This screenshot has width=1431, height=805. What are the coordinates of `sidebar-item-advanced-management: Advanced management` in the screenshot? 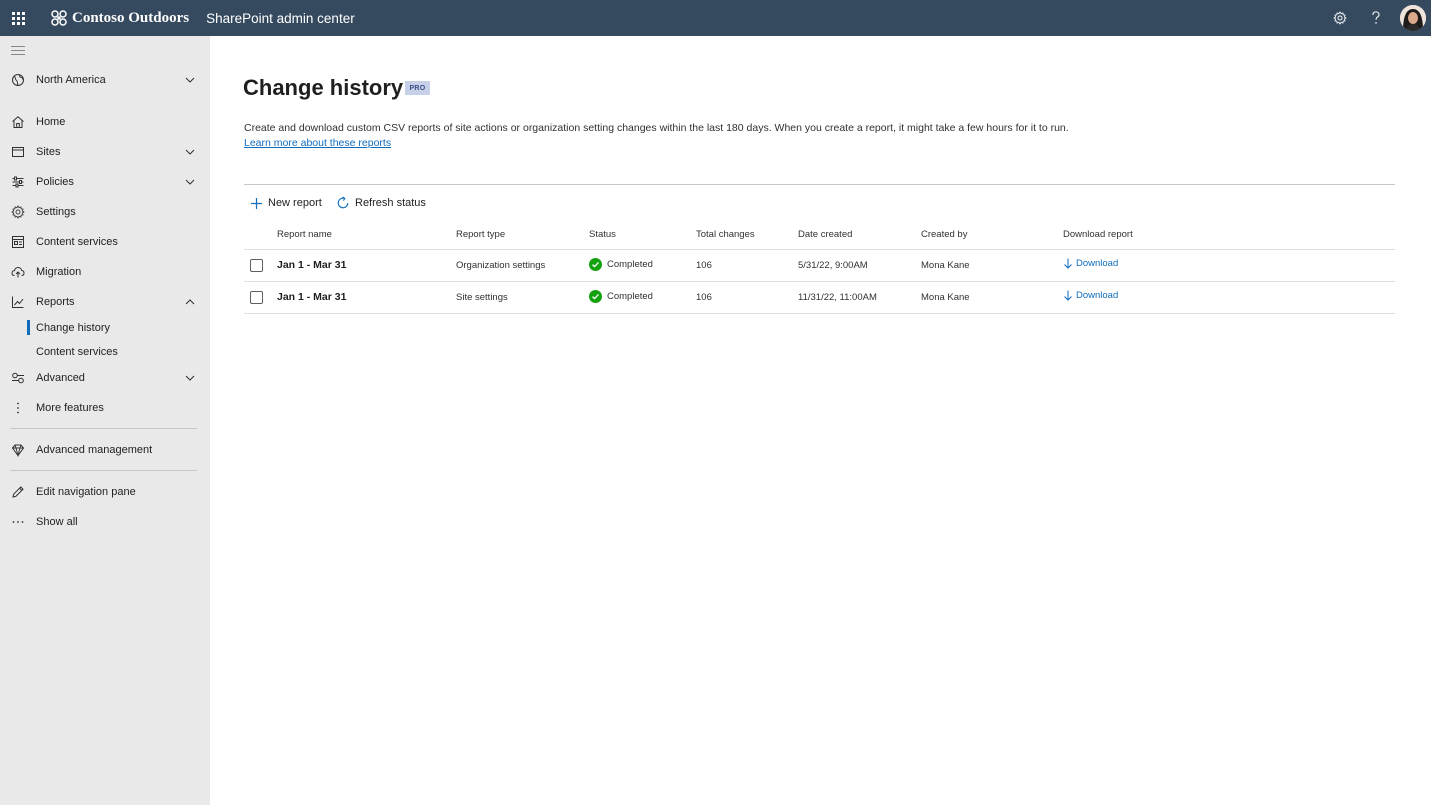 It's located at (105, 450).